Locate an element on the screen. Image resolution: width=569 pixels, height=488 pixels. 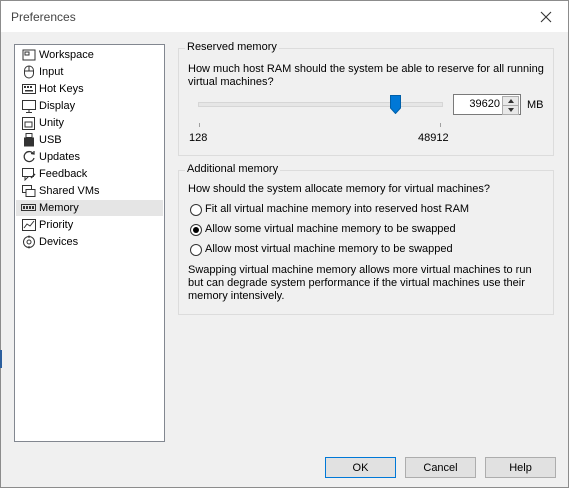
nav-label: Hot Keys is located at coordinates (61, 89).